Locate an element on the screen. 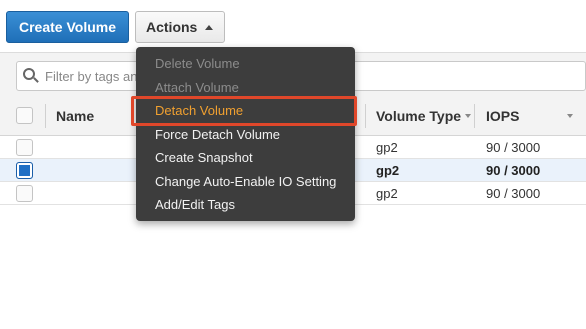 The width and height of the screenshot is (586, 329). chevron-up-icon is located at coordinates (209, 27).